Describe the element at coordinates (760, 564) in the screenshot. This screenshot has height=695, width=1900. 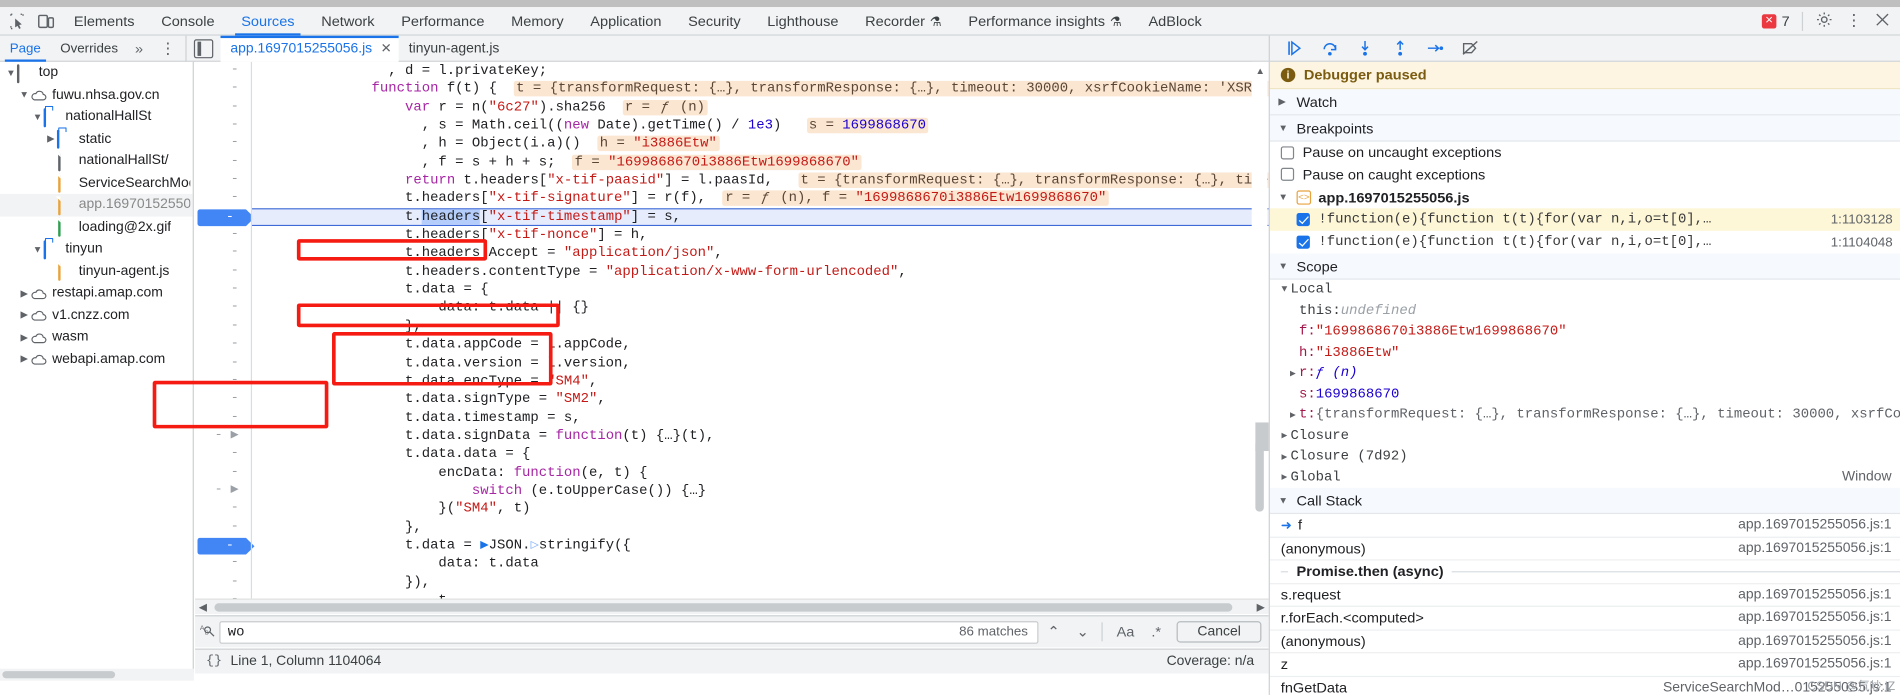
I see `code-line: data: t.data` at that location.